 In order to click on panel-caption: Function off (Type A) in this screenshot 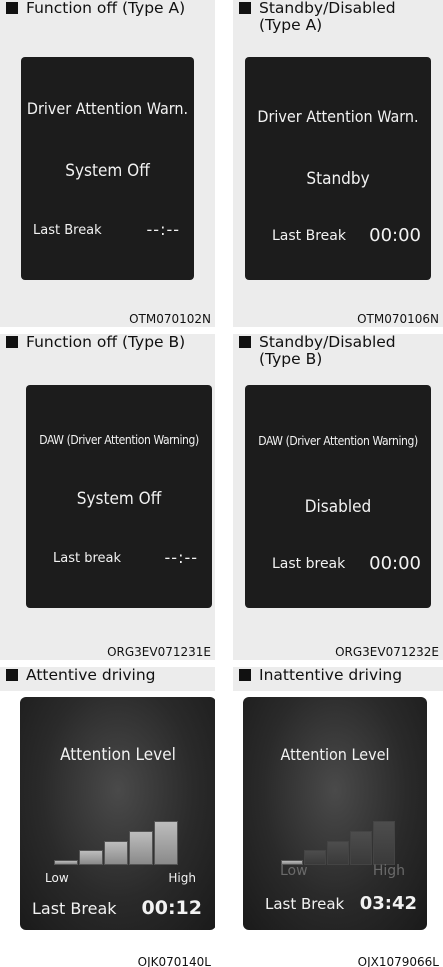, I will do `click(109, 8)`.